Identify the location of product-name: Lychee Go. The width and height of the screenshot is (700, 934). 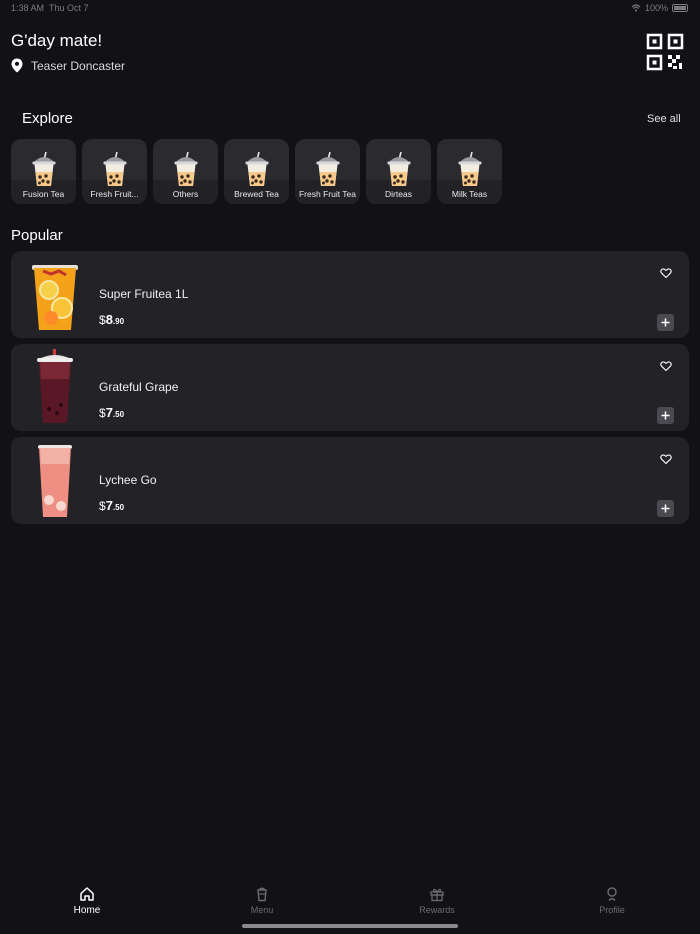
(128, 480).